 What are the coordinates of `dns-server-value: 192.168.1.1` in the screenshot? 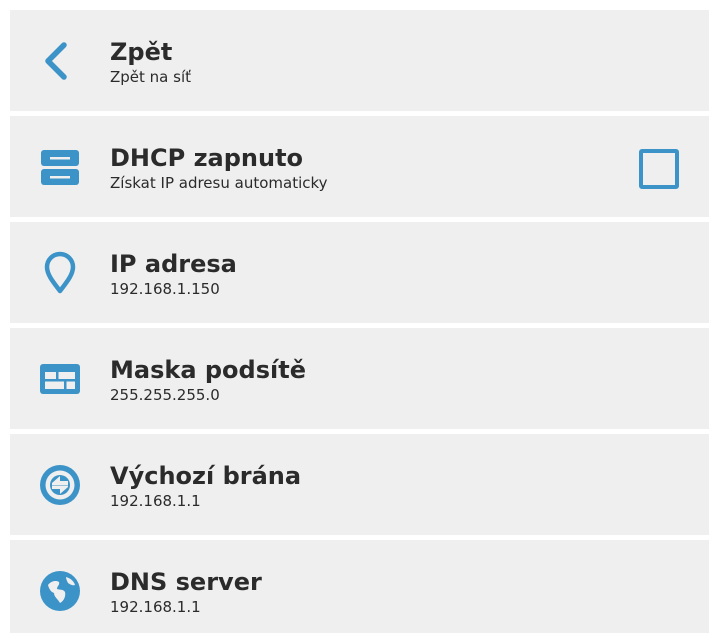 It's located at (155, 607).